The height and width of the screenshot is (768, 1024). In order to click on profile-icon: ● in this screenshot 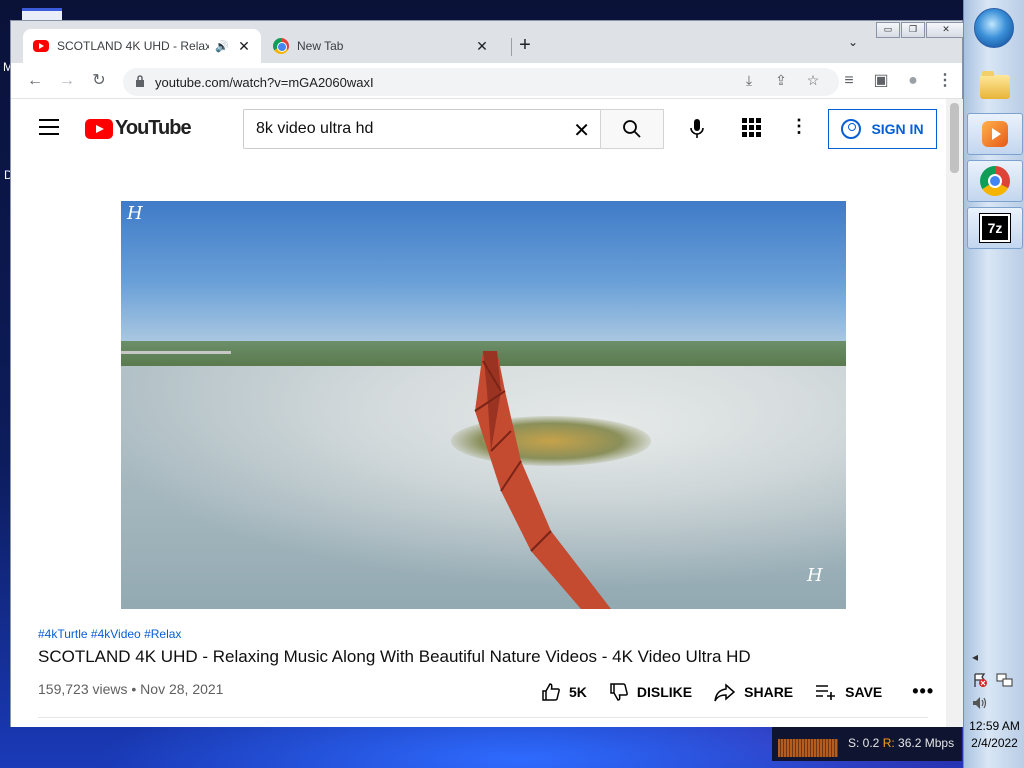, I will do `click(913, 81)`.